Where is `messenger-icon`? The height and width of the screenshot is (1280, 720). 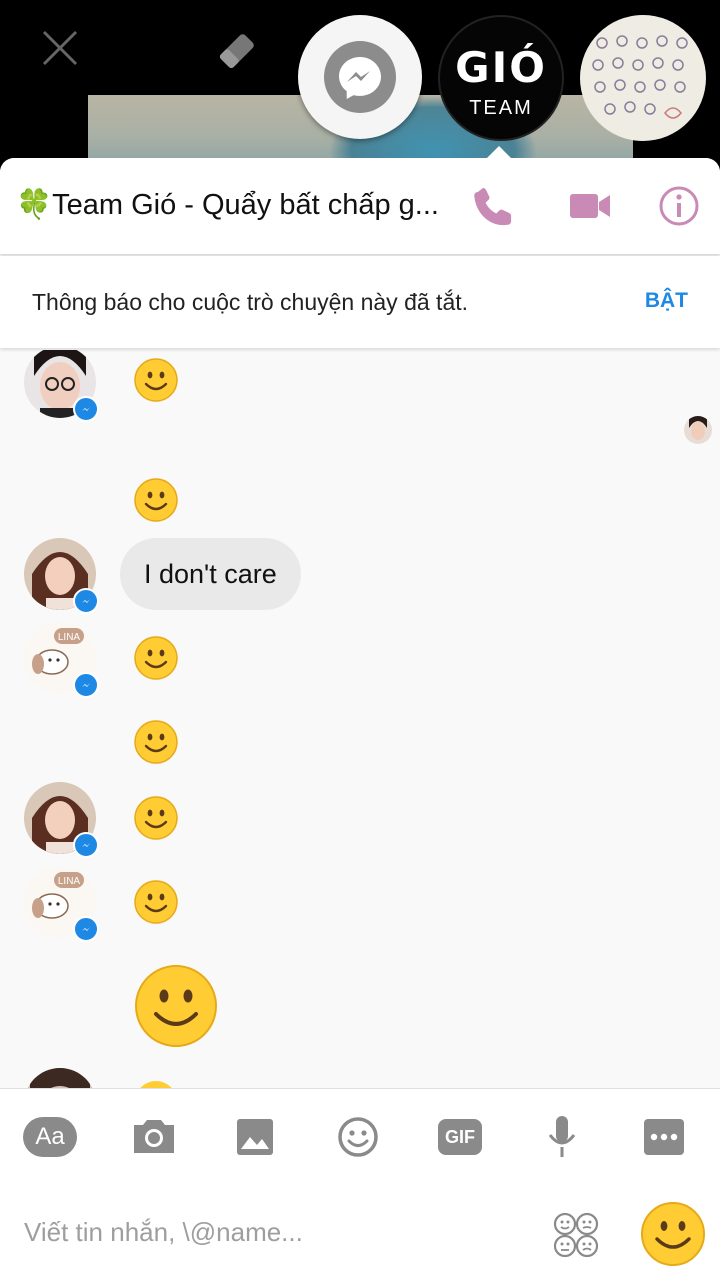
messenger-icon is located at coordinates (360, 78).